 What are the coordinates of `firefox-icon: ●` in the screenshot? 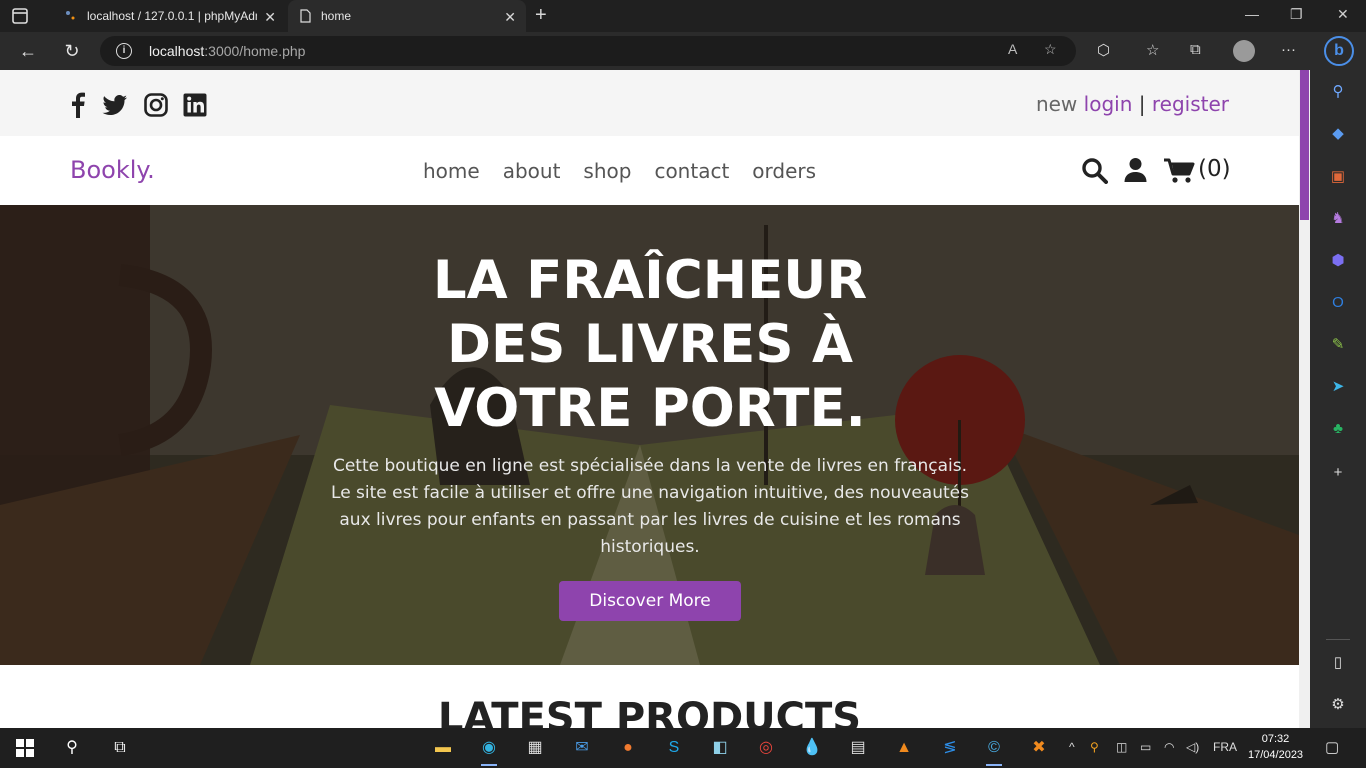 It's located at (628, 748).